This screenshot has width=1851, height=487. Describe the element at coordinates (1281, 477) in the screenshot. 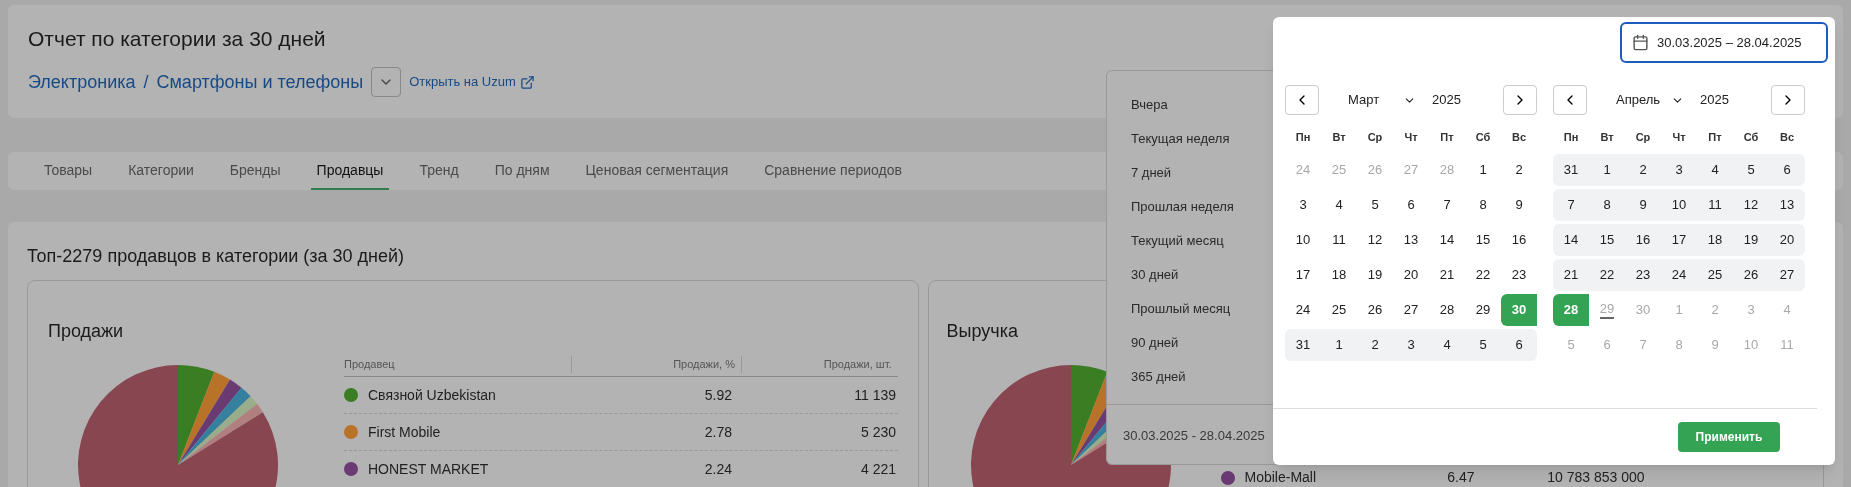

I see `seller-name: Mobile-Mall` at that location.